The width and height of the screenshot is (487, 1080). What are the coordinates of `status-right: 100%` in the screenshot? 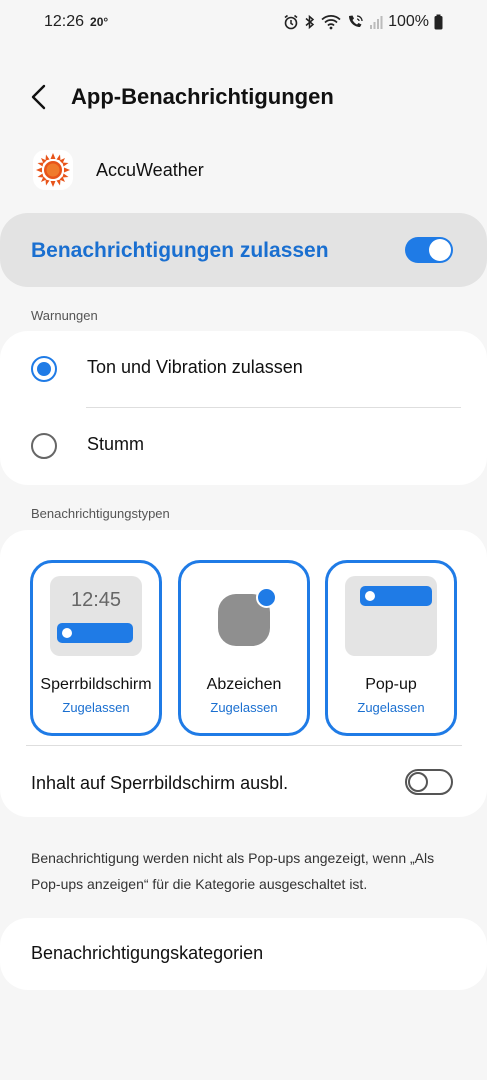 It's located at (363, 22).